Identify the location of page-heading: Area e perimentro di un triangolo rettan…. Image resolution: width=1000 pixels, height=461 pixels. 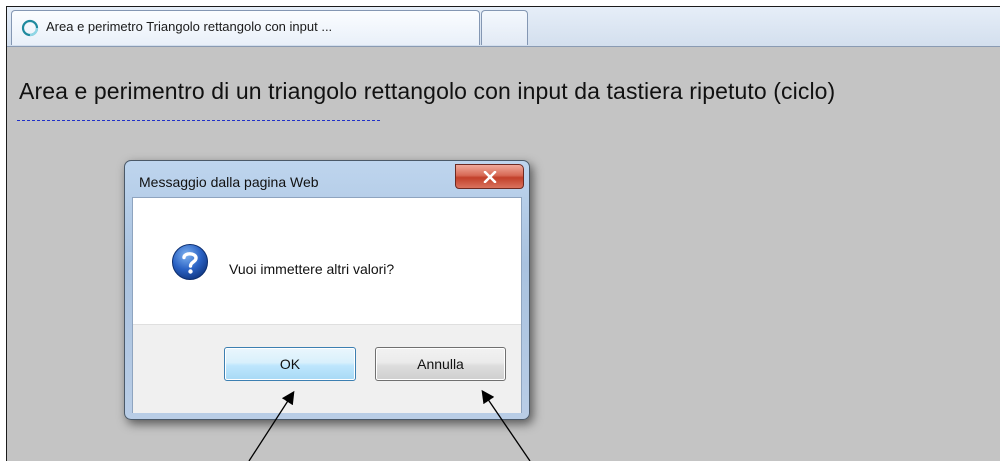
(427, 91).